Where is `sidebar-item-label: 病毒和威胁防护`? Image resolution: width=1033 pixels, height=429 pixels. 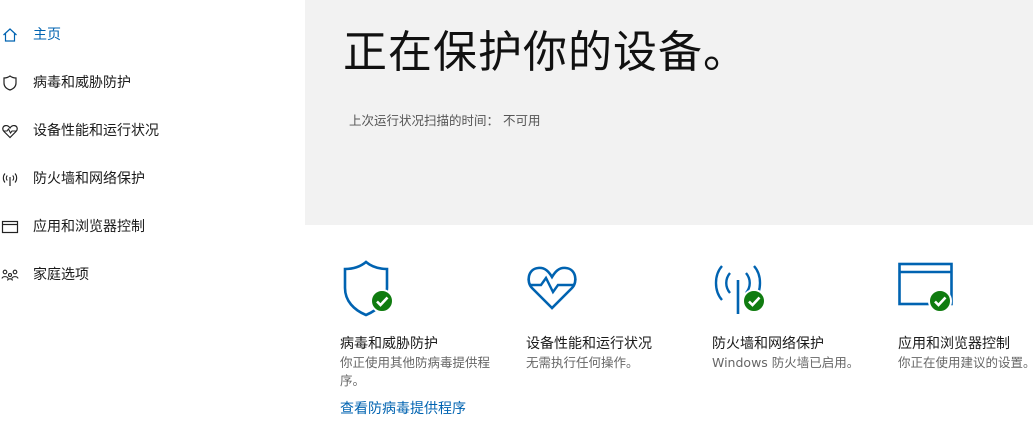
sidebar-item-label: 病毒和威胁防护 is located at coordinates (82, 83).